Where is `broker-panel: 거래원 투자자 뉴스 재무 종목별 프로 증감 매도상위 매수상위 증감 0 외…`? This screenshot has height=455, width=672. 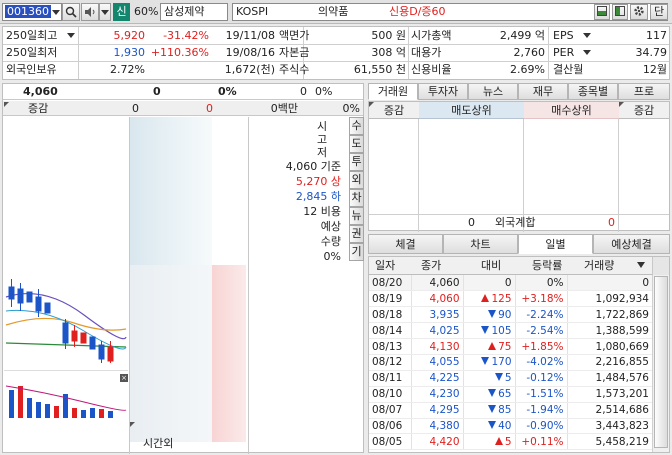 broker-panel: 거래원 투자자 뉴스 재무 종목별 프로 증감 매도상위 매수상위 증감 0 외… is located at coordinates (519, 157).